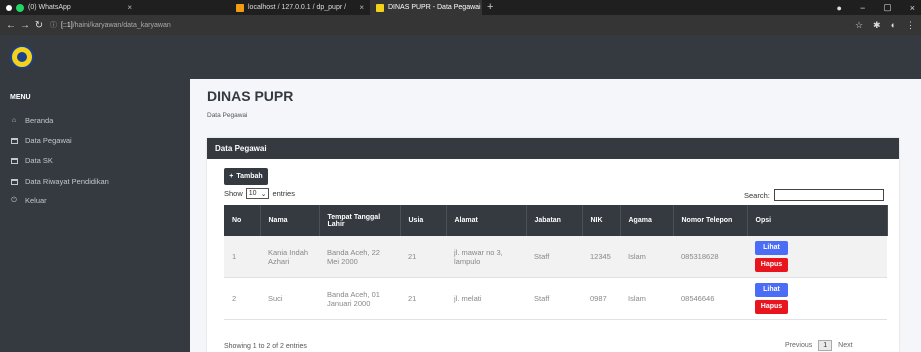  What do you see at coordinates (601, 220) in the screenshot?
I see `col-header-nik: NIK` at bounding box center [601, 220].